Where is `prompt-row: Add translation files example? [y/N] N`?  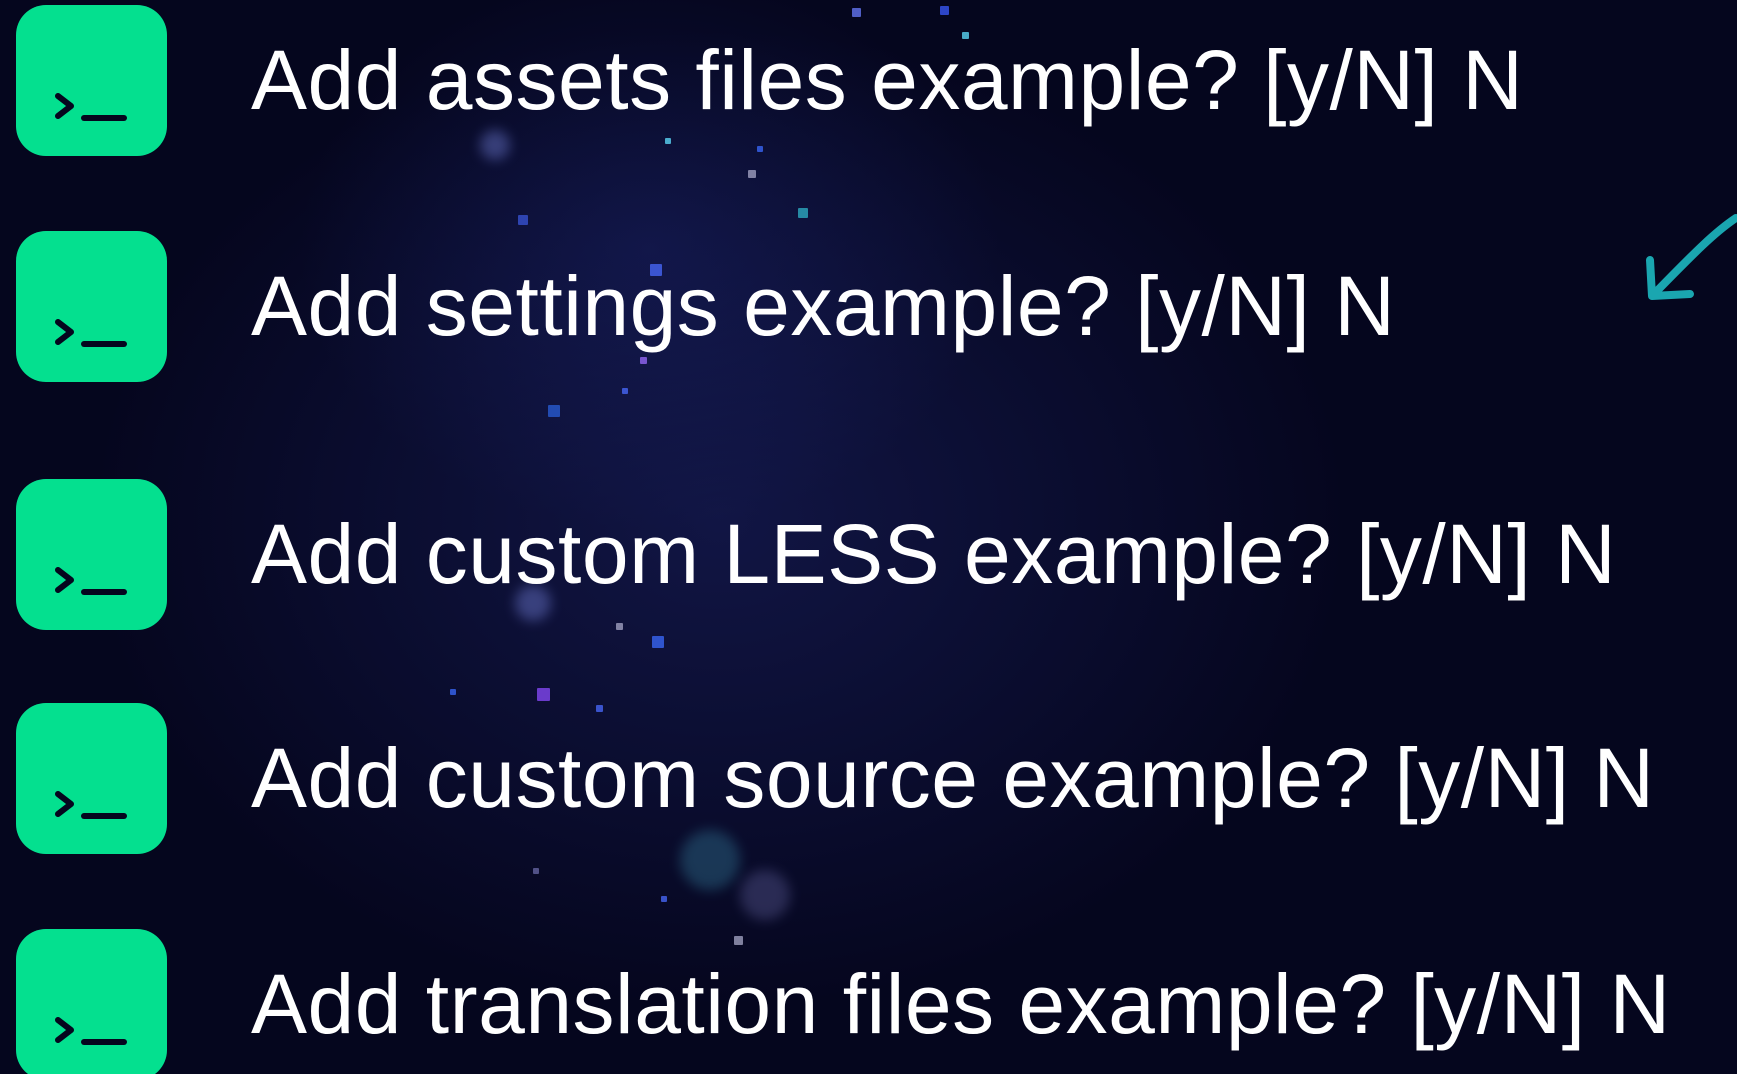
prompt-row: Add translation files example? [y/N] N is located at coordinates (843, 1001).